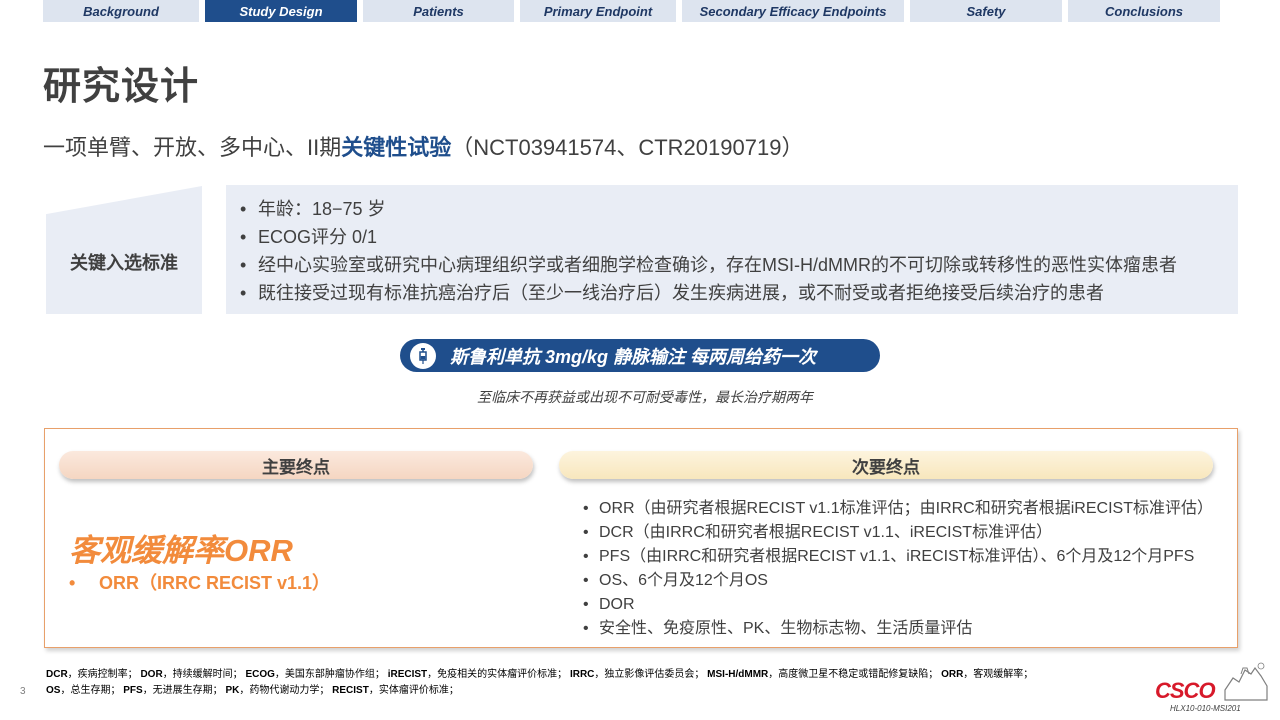 The width and height of the screenshot is (1280, 720). Describe the element at coordinates (645, 397) in the screenshot. I see `treatment-duration-note: 至临床不再获益或出现不可耐受毒性，最长治疗期两年` at that location.